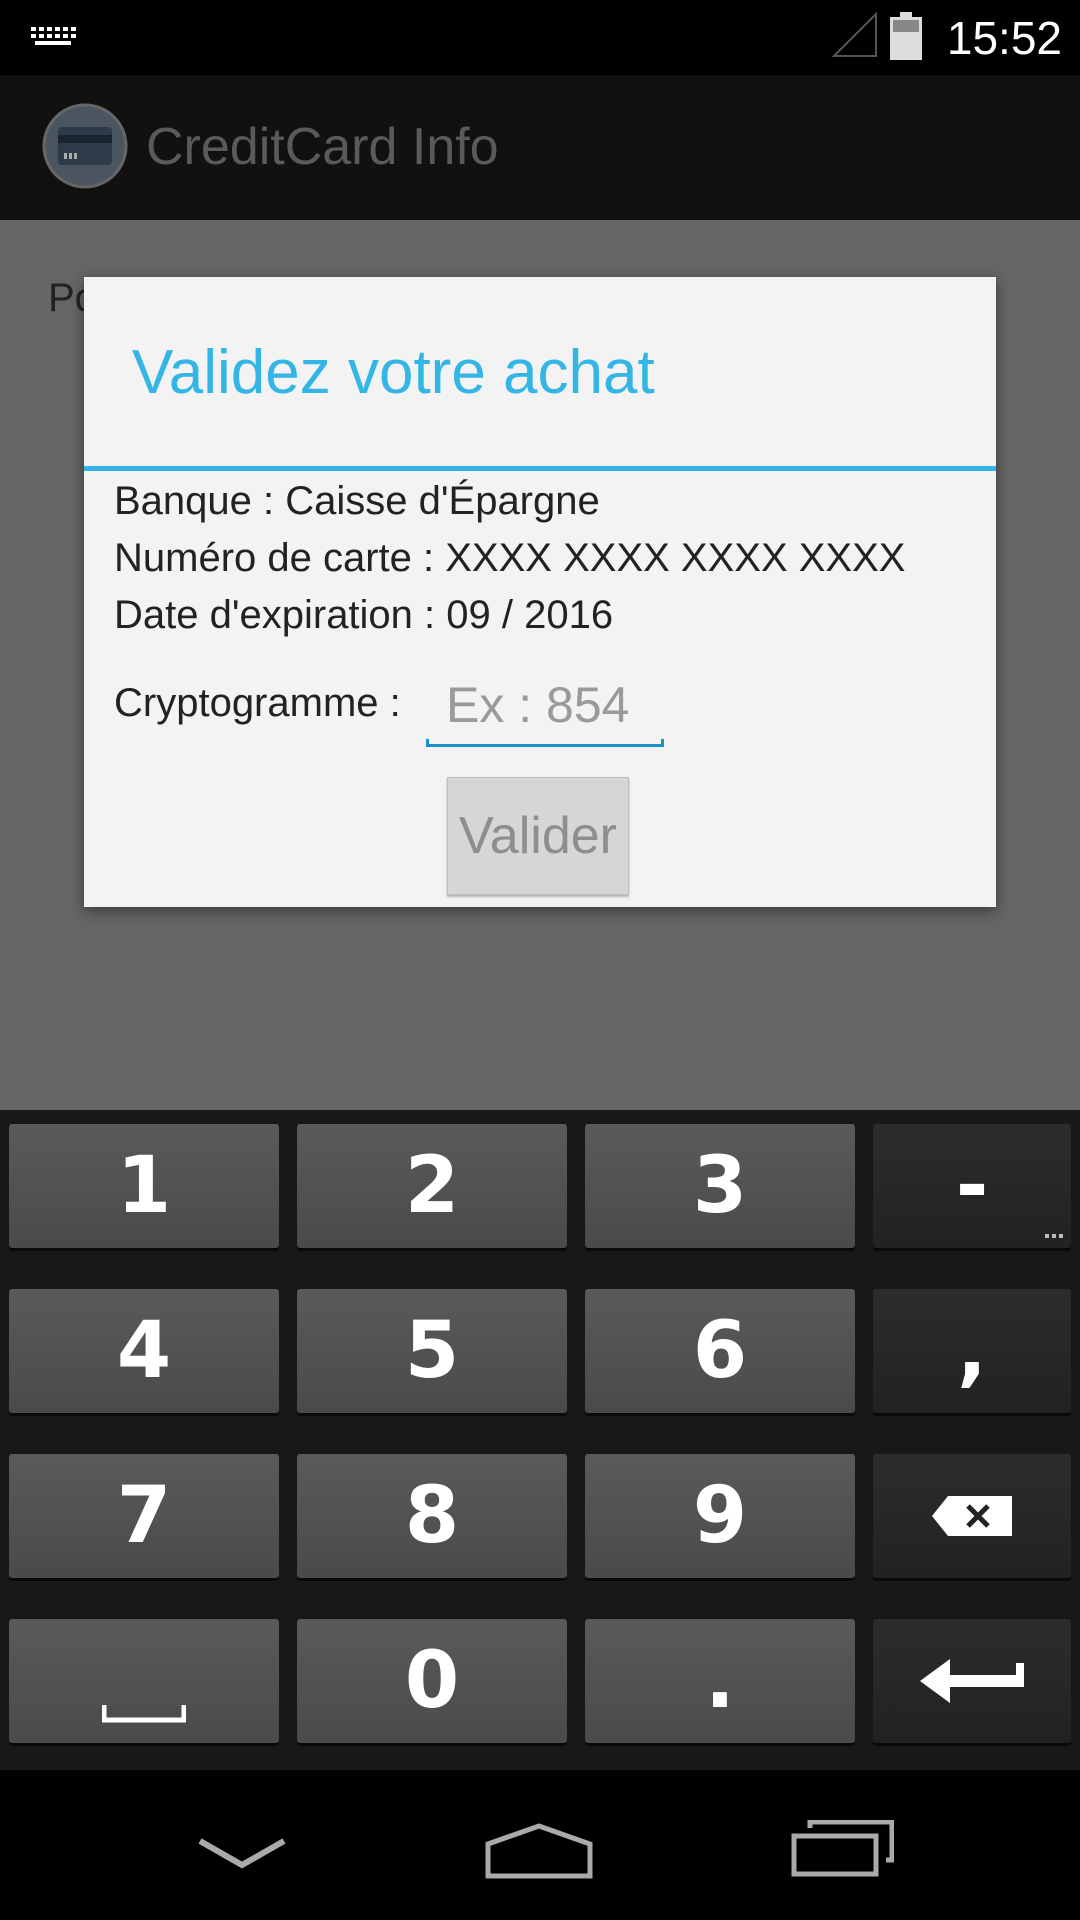 This screenshot has width=1080, height=1920. I want to click on cryptogram-input, so click(555, 705).